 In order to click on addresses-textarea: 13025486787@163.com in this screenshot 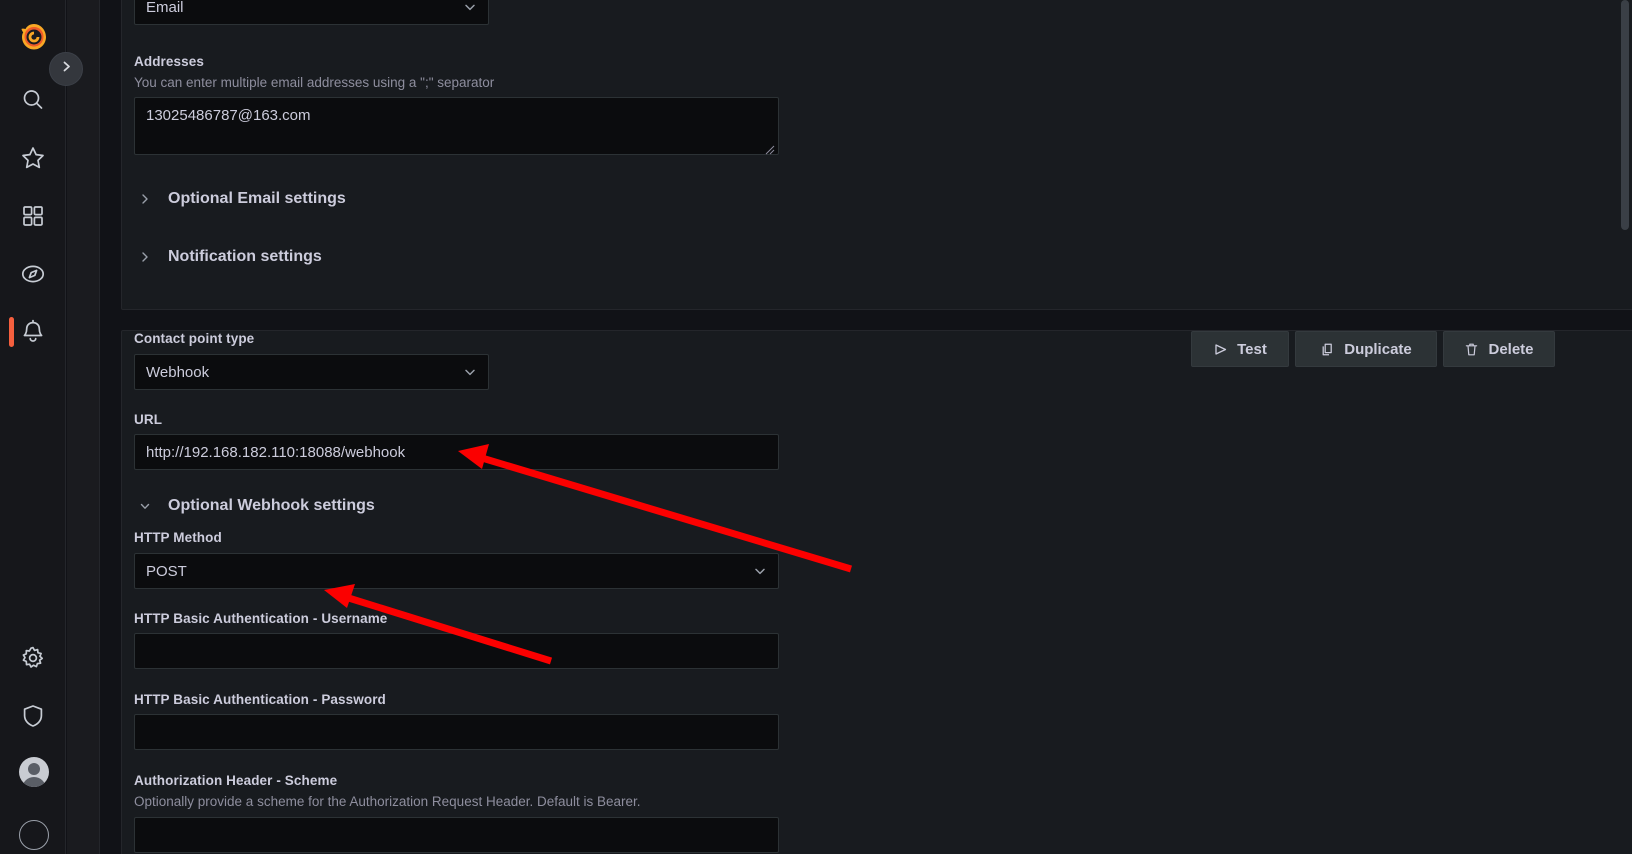, I will do `click(456, 126)`.